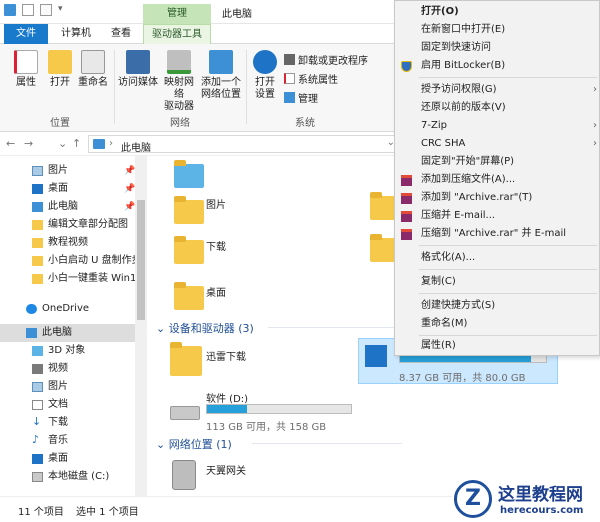 The image size is (600, 522). What do you see at coordinates (186, 359) in the screenshot?
I see `thunder-download-drive-icon` at bounding box center [186, 359].